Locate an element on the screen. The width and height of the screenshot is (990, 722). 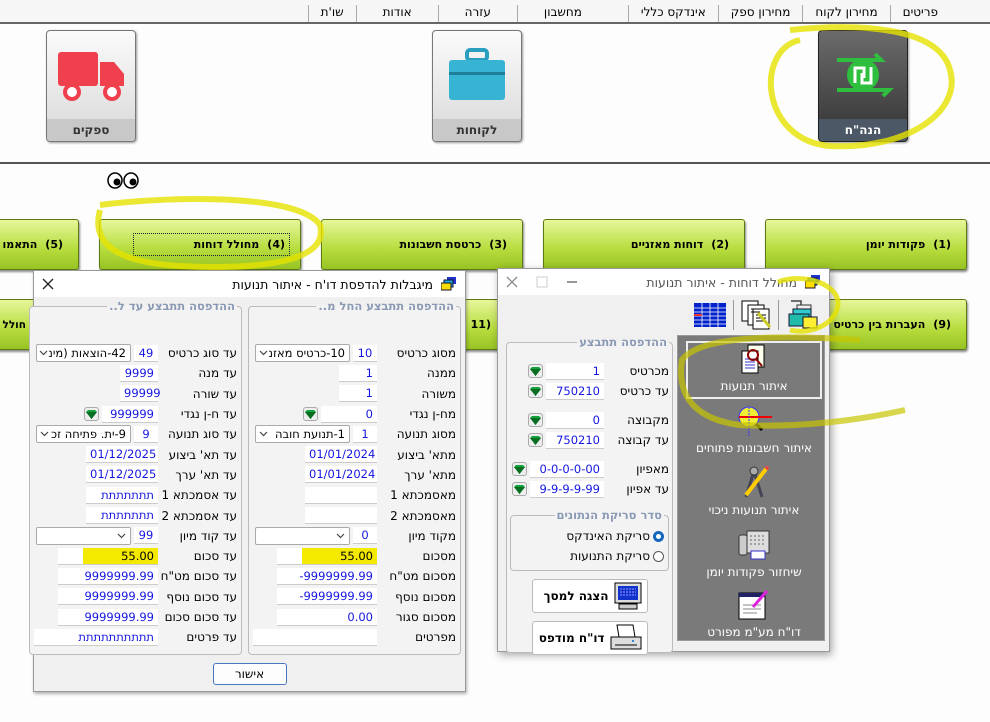
dropdown: 10-כרטיס מאזנ is located at coordinates (302, 353).